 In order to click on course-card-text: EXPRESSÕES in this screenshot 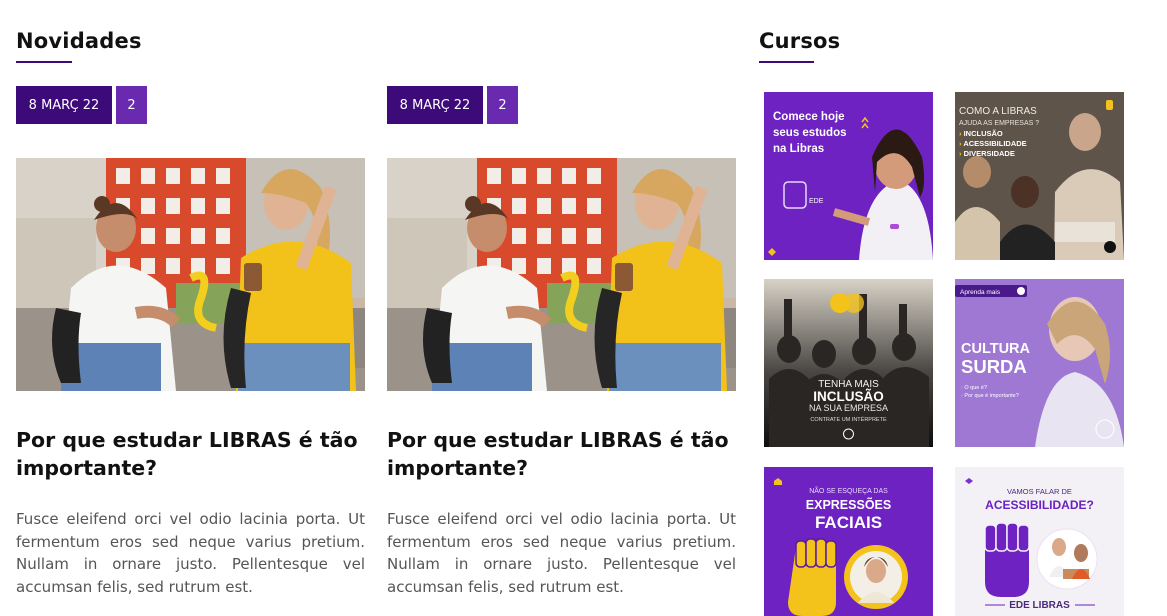, I will do `click(848, 504)`.